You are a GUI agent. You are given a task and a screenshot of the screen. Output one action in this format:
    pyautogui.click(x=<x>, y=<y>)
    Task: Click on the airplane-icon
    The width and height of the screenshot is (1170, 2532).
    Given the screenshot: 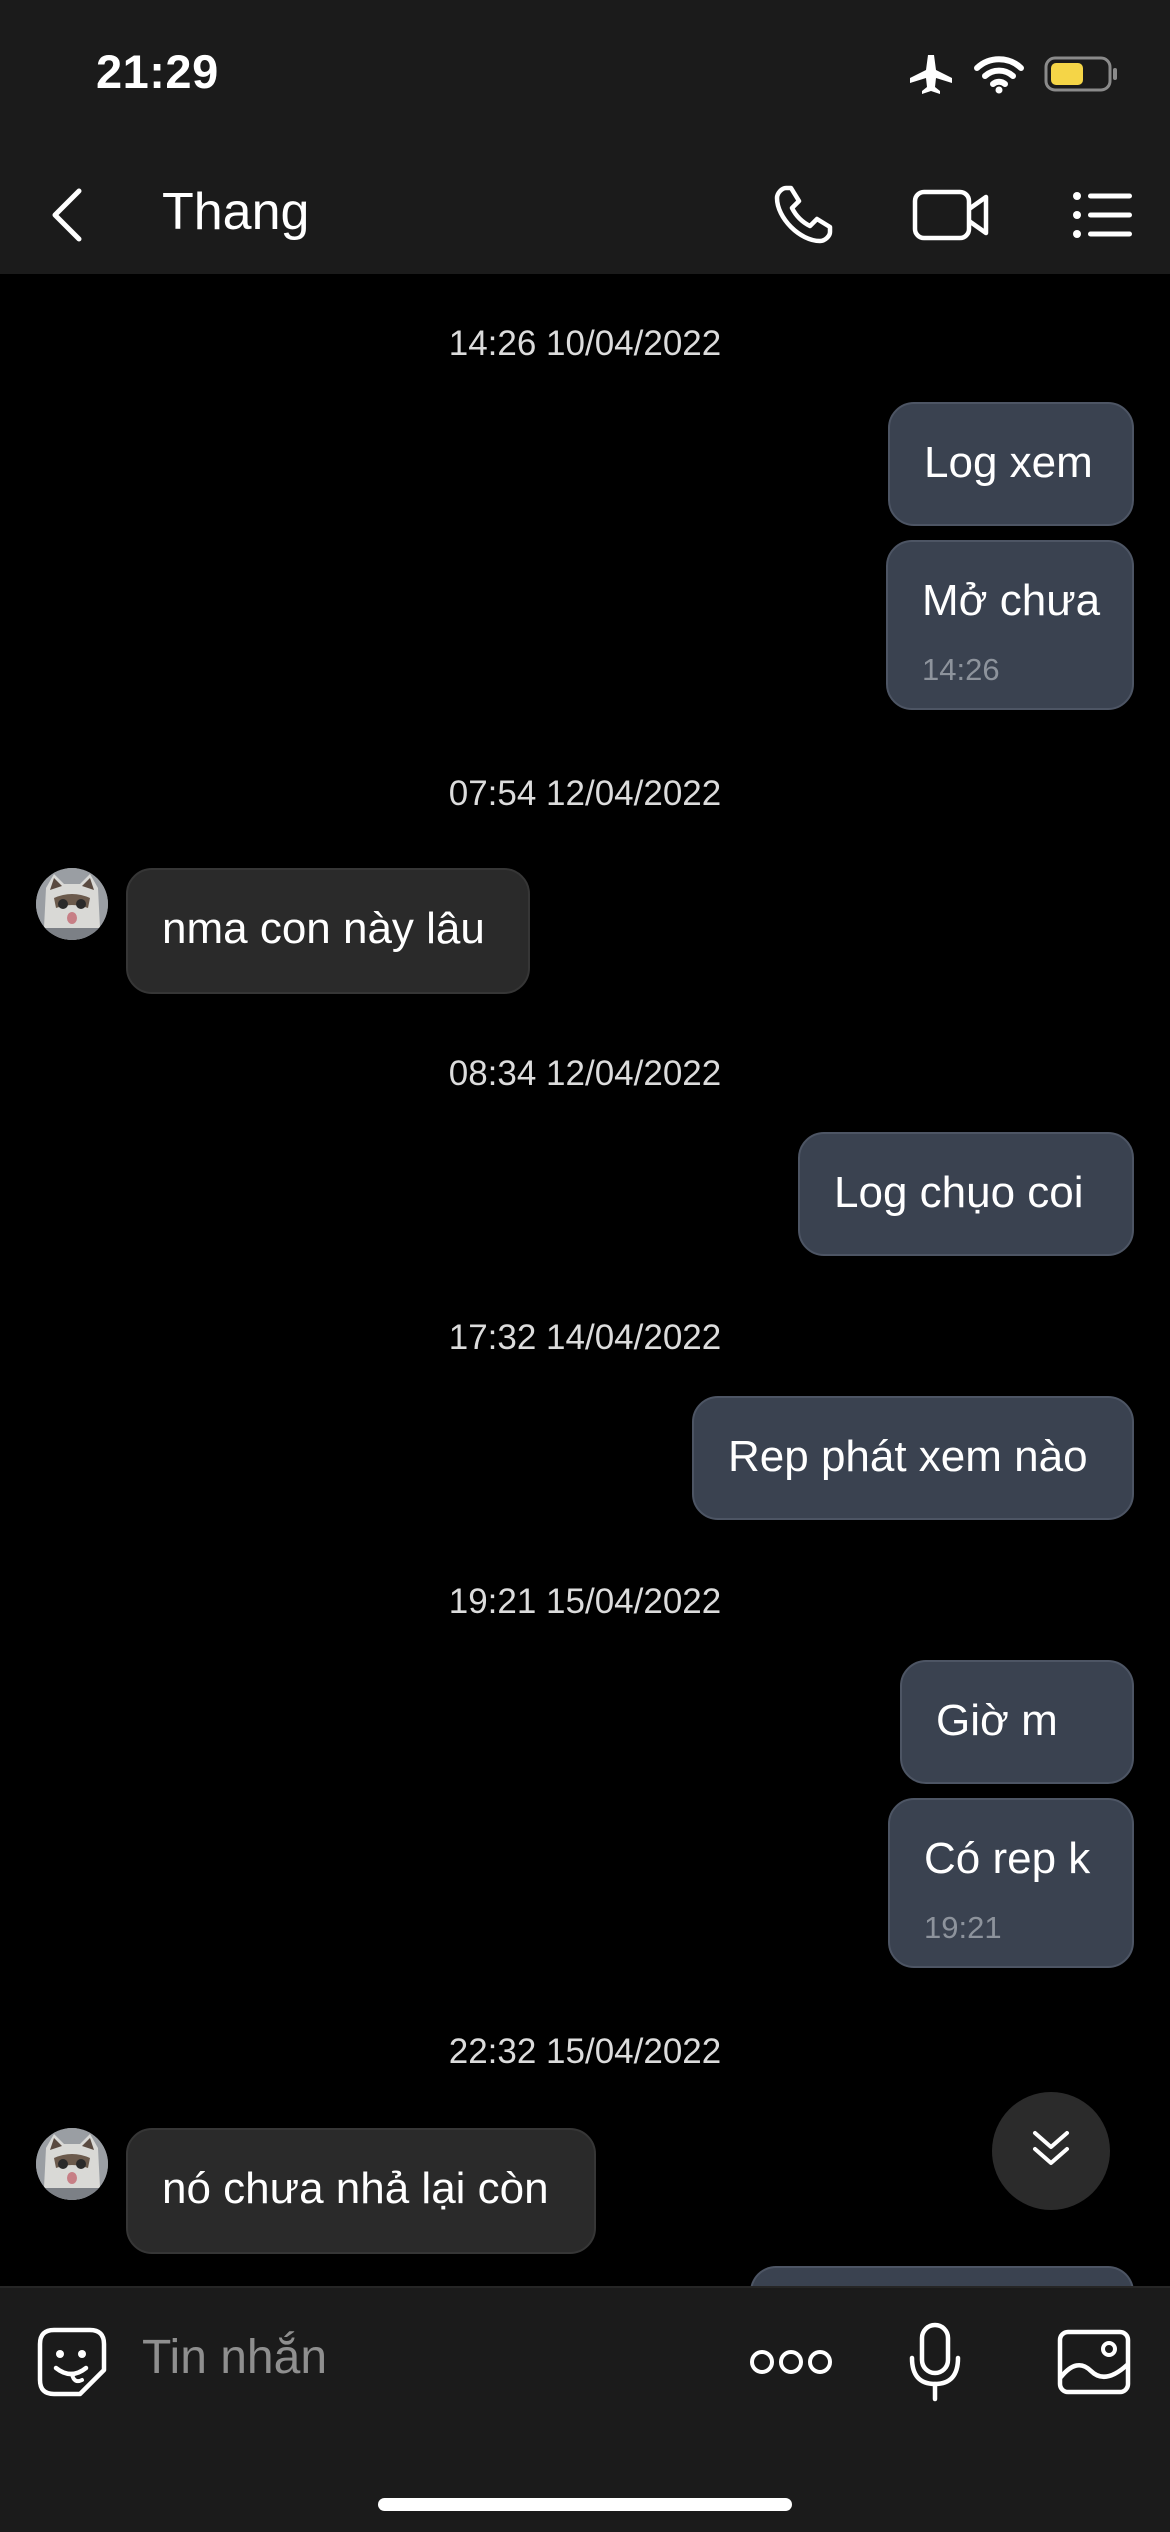 What is the action you would take?
    pyautogui.click(x=931, y=74)
    